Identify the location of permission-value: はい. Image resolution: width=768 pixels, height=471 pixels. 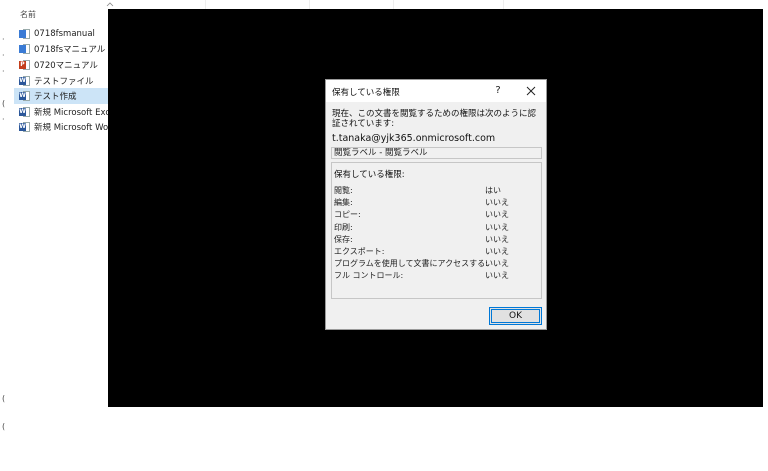
(493, 190).